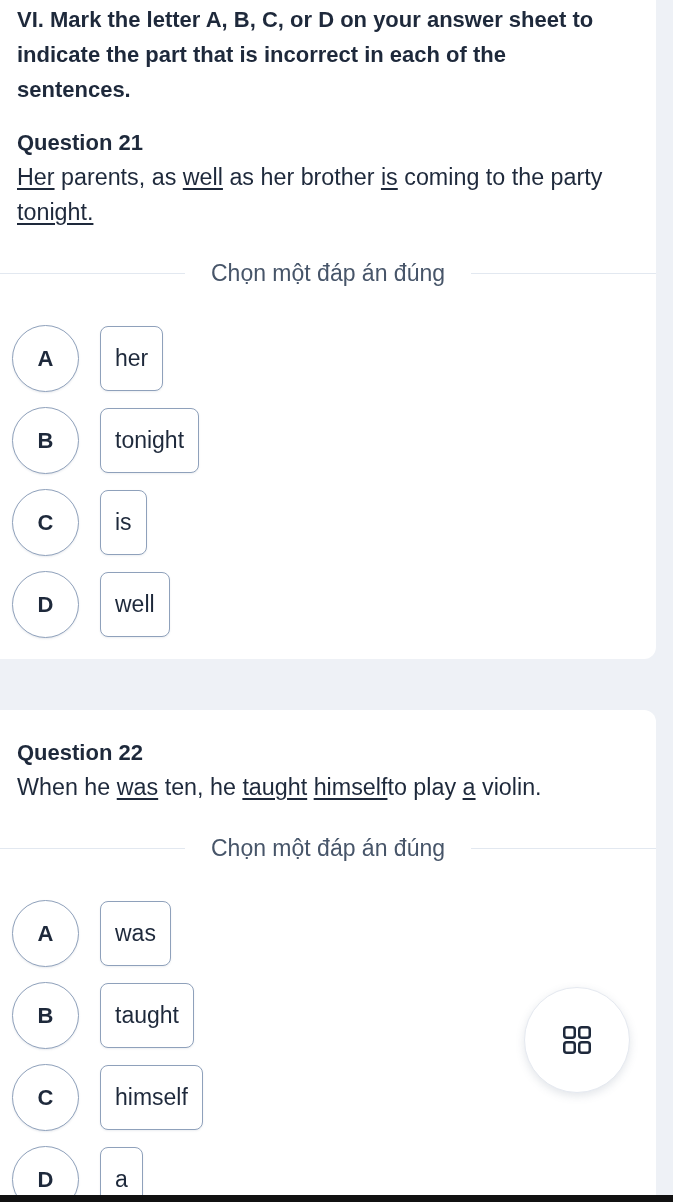  What do you see at coordinates (306, 55) in the screenshot?
I see `instruction-text: VI. Mark the letter A, B, C, or D on your answer sheet to indicate the part that is incorrect in each of the sentences.` at bounding box center [306, 55].